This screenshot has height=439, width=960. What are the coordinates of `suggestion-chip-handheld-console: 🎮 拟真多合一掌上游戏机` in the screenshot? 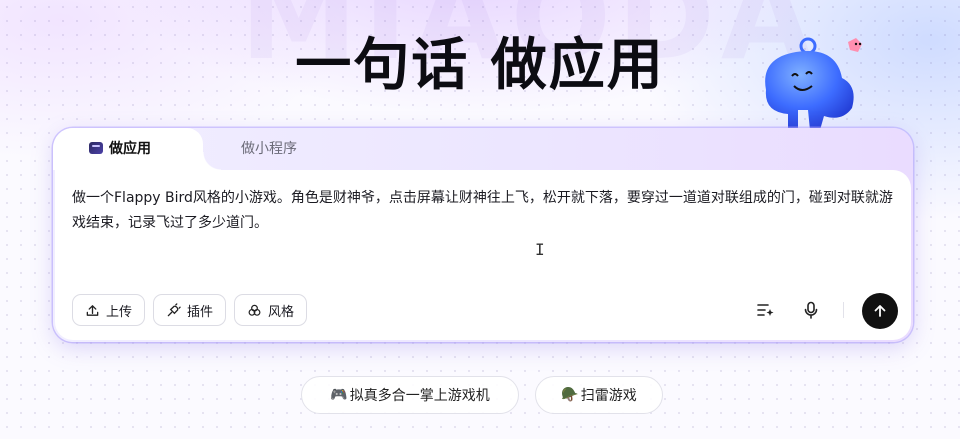 It's located at (410, 395).